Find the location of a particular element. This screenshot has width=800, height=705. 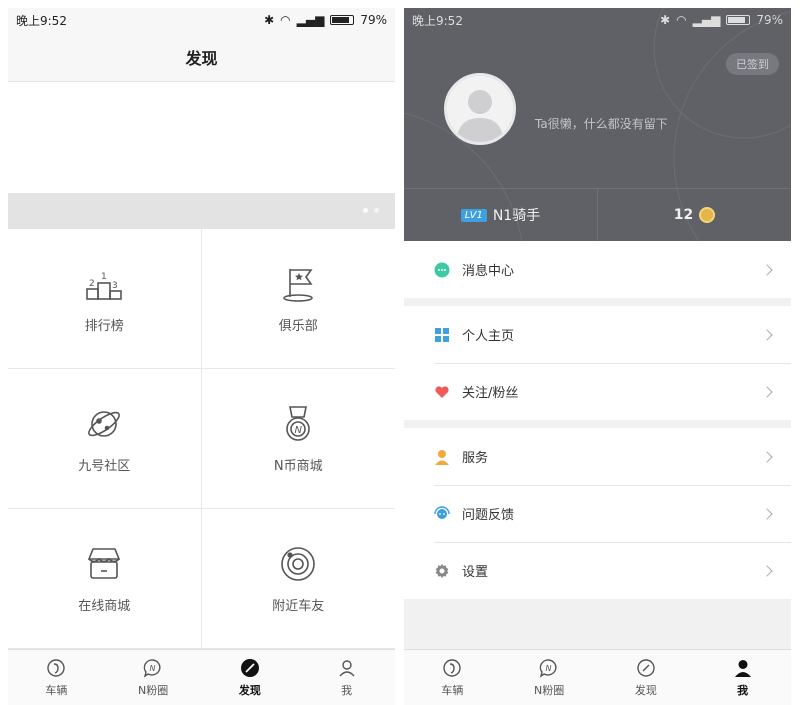

grid-item-club: 俱乐部 is located at coordinates (298, 299).